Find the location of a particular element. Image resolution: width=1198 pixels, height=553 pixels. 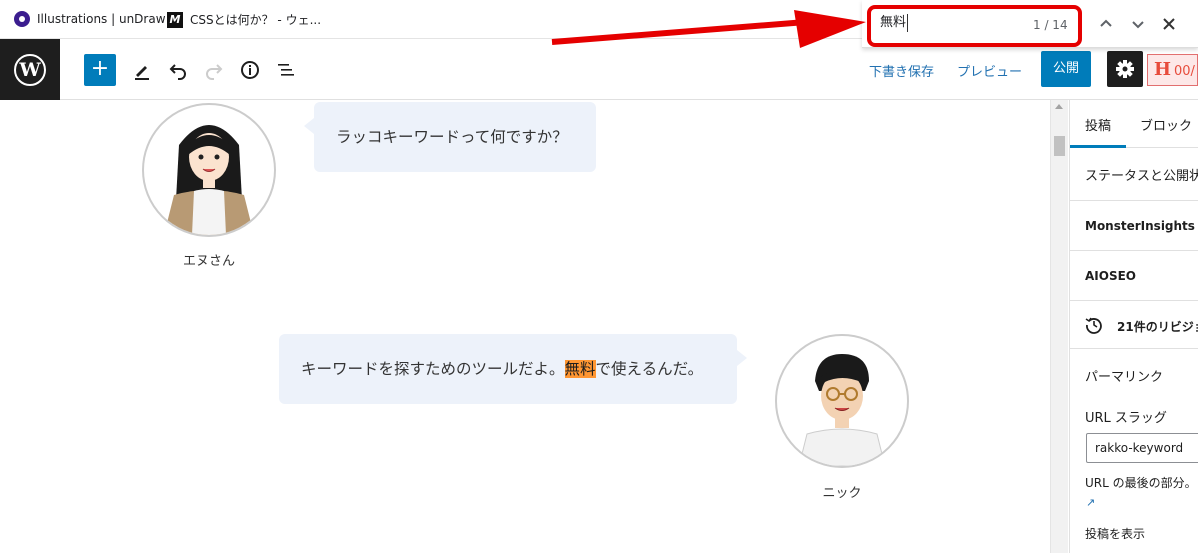

gear-icon is located at coordinates (1125, 69).